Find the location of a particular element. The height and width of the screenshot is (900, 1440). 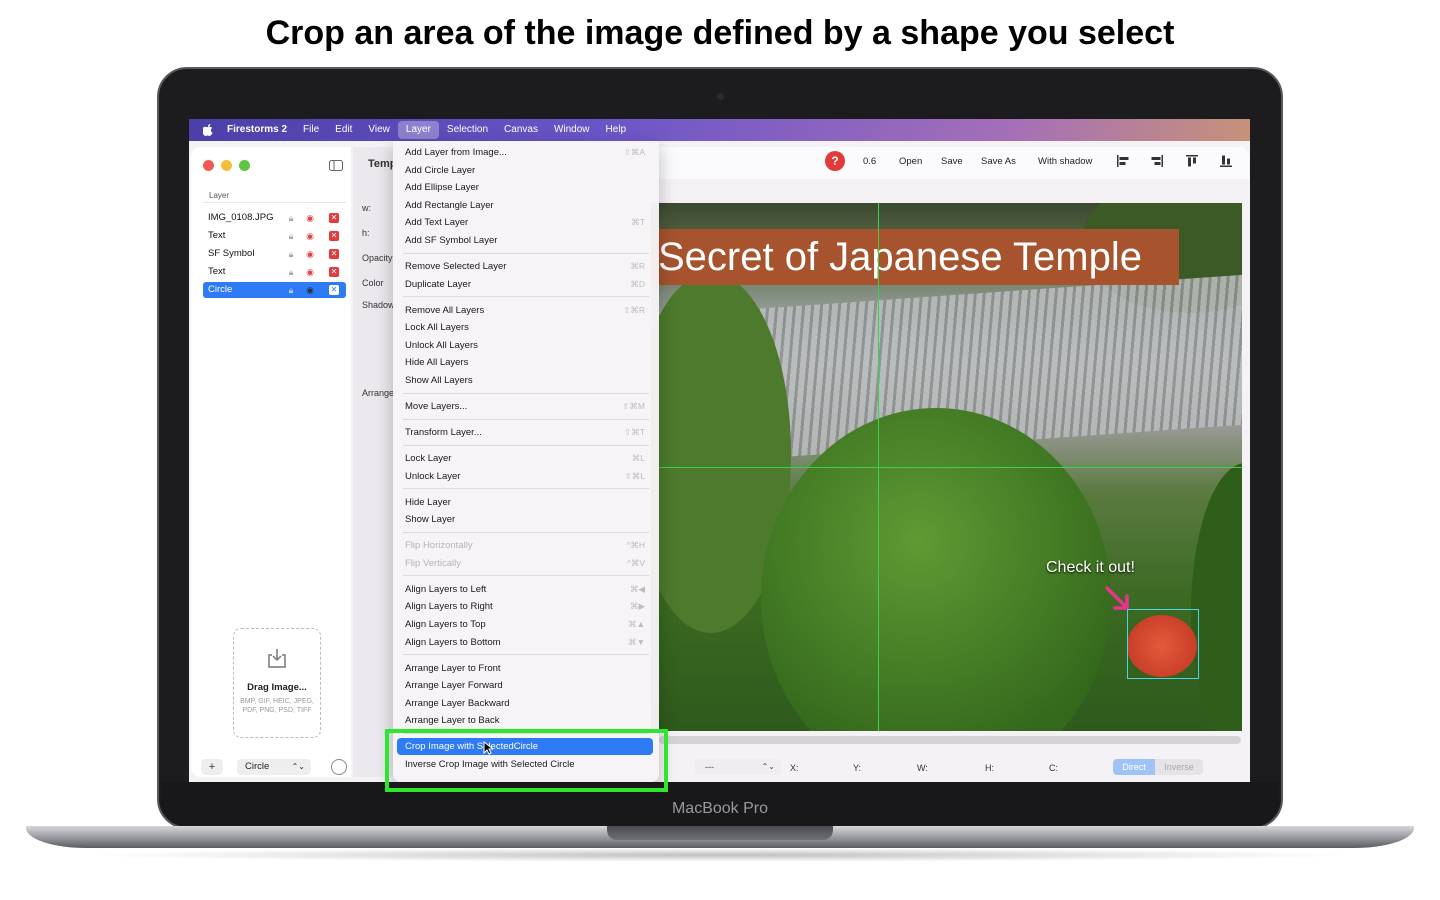

menu-item: Add Rectangle Layer is located at coordinates (525, 205).